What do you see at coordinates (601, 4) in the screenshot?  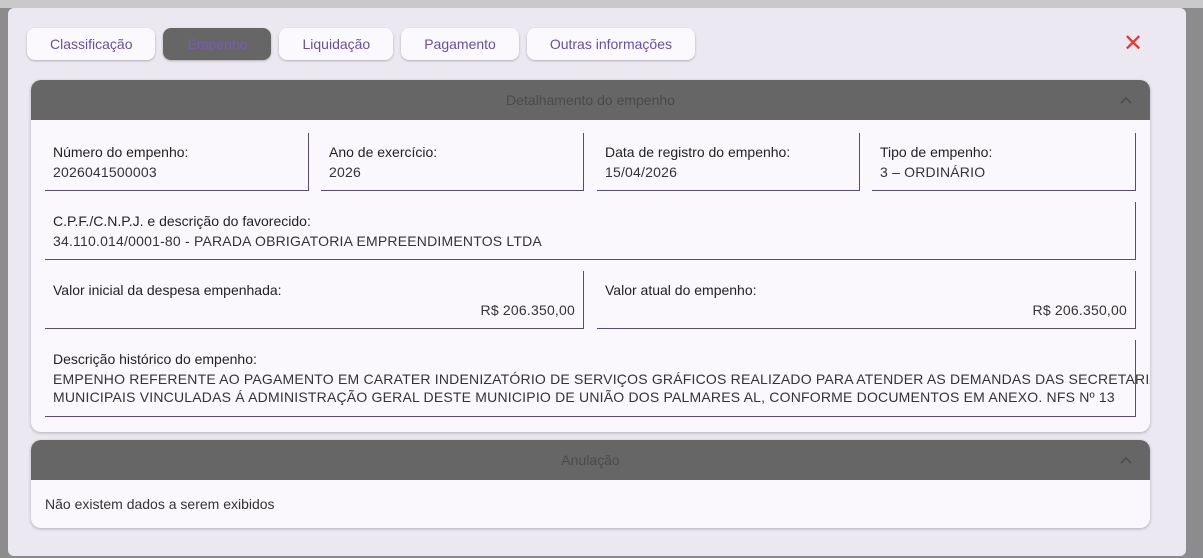 I see `background-page` at bounding box center [601, 4].